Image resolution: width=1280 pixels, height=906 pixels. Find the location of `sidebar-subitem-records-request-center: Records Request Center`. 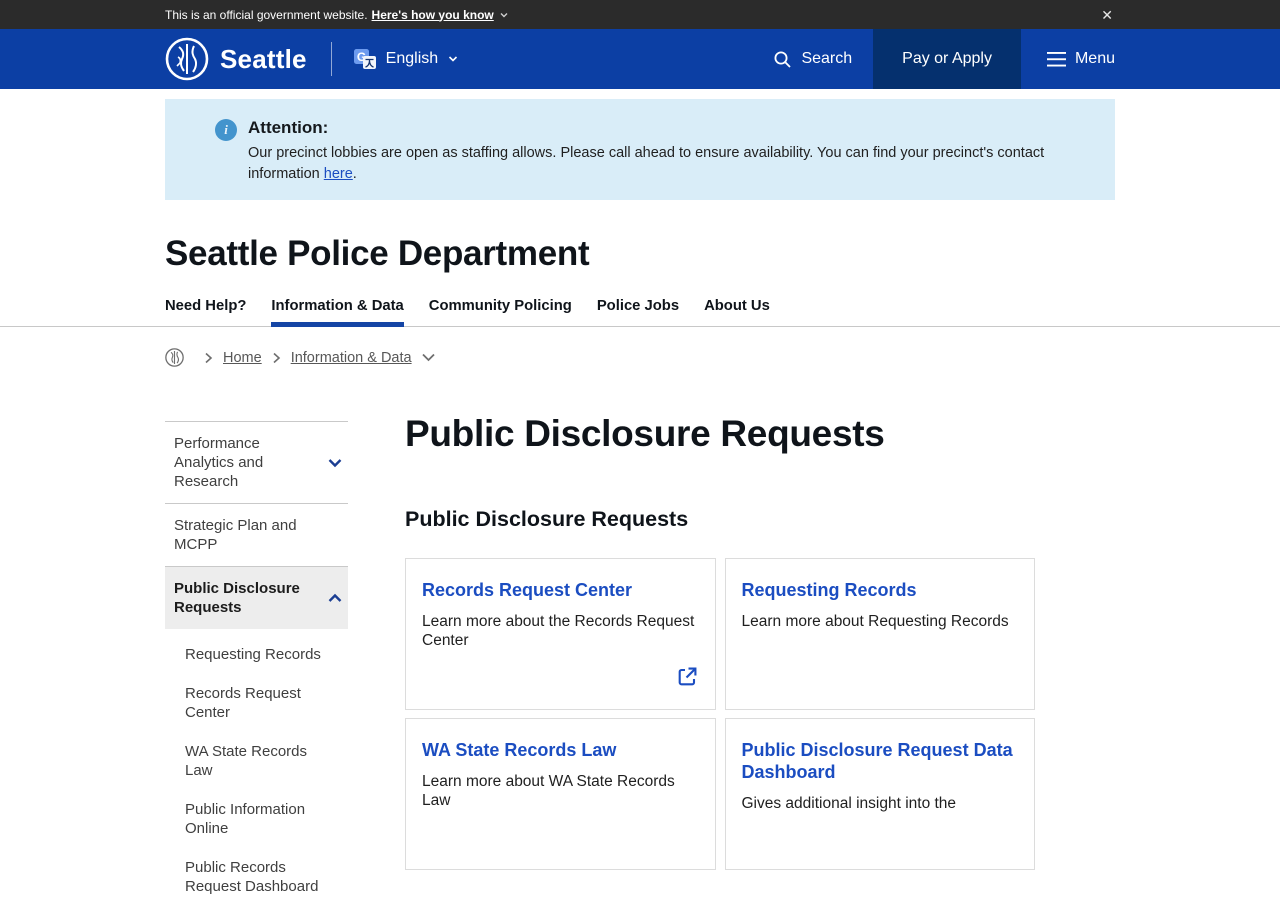

sidebar-subitem-records-request-center: Records Request Center is located at coordinates (256, 703).